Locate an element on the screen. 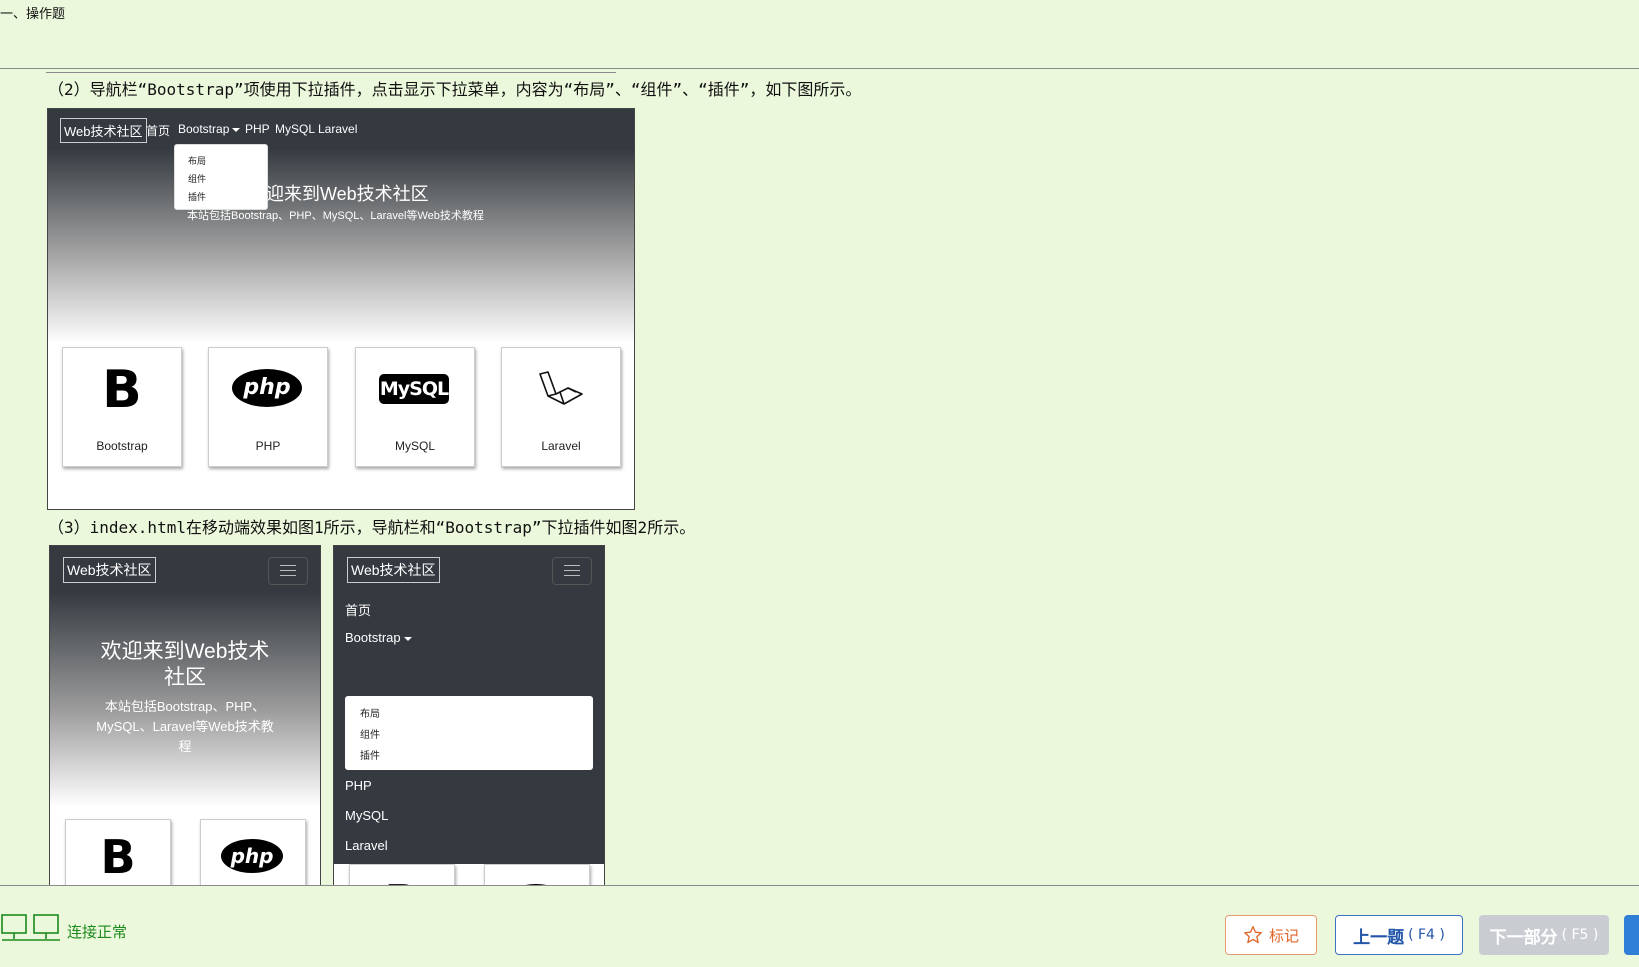  laravel-icon is located at coordinates (561, 388).